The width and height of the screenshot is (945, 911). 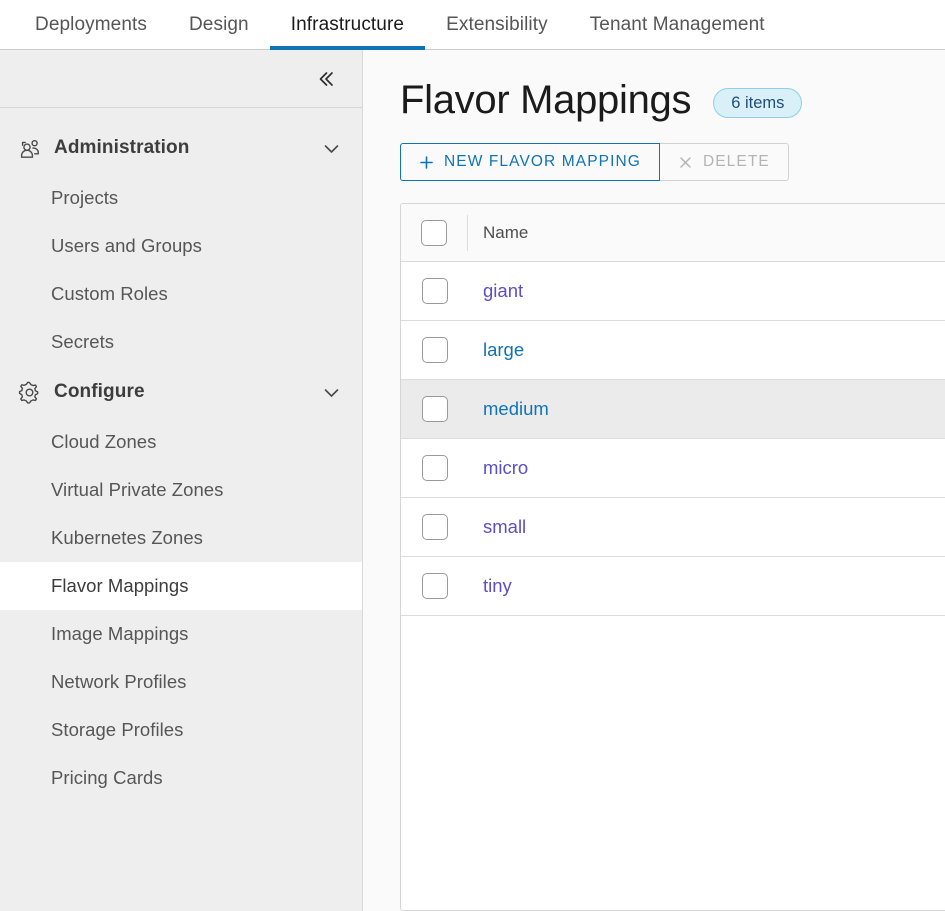 I want to click on table-row: micro, so click(x=673, y=468).